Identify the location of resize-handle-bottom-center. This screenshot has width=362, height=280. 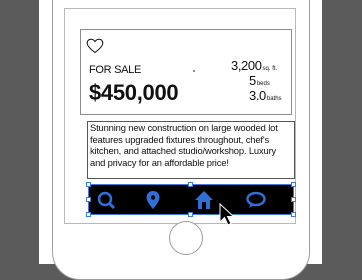
(190, 214).